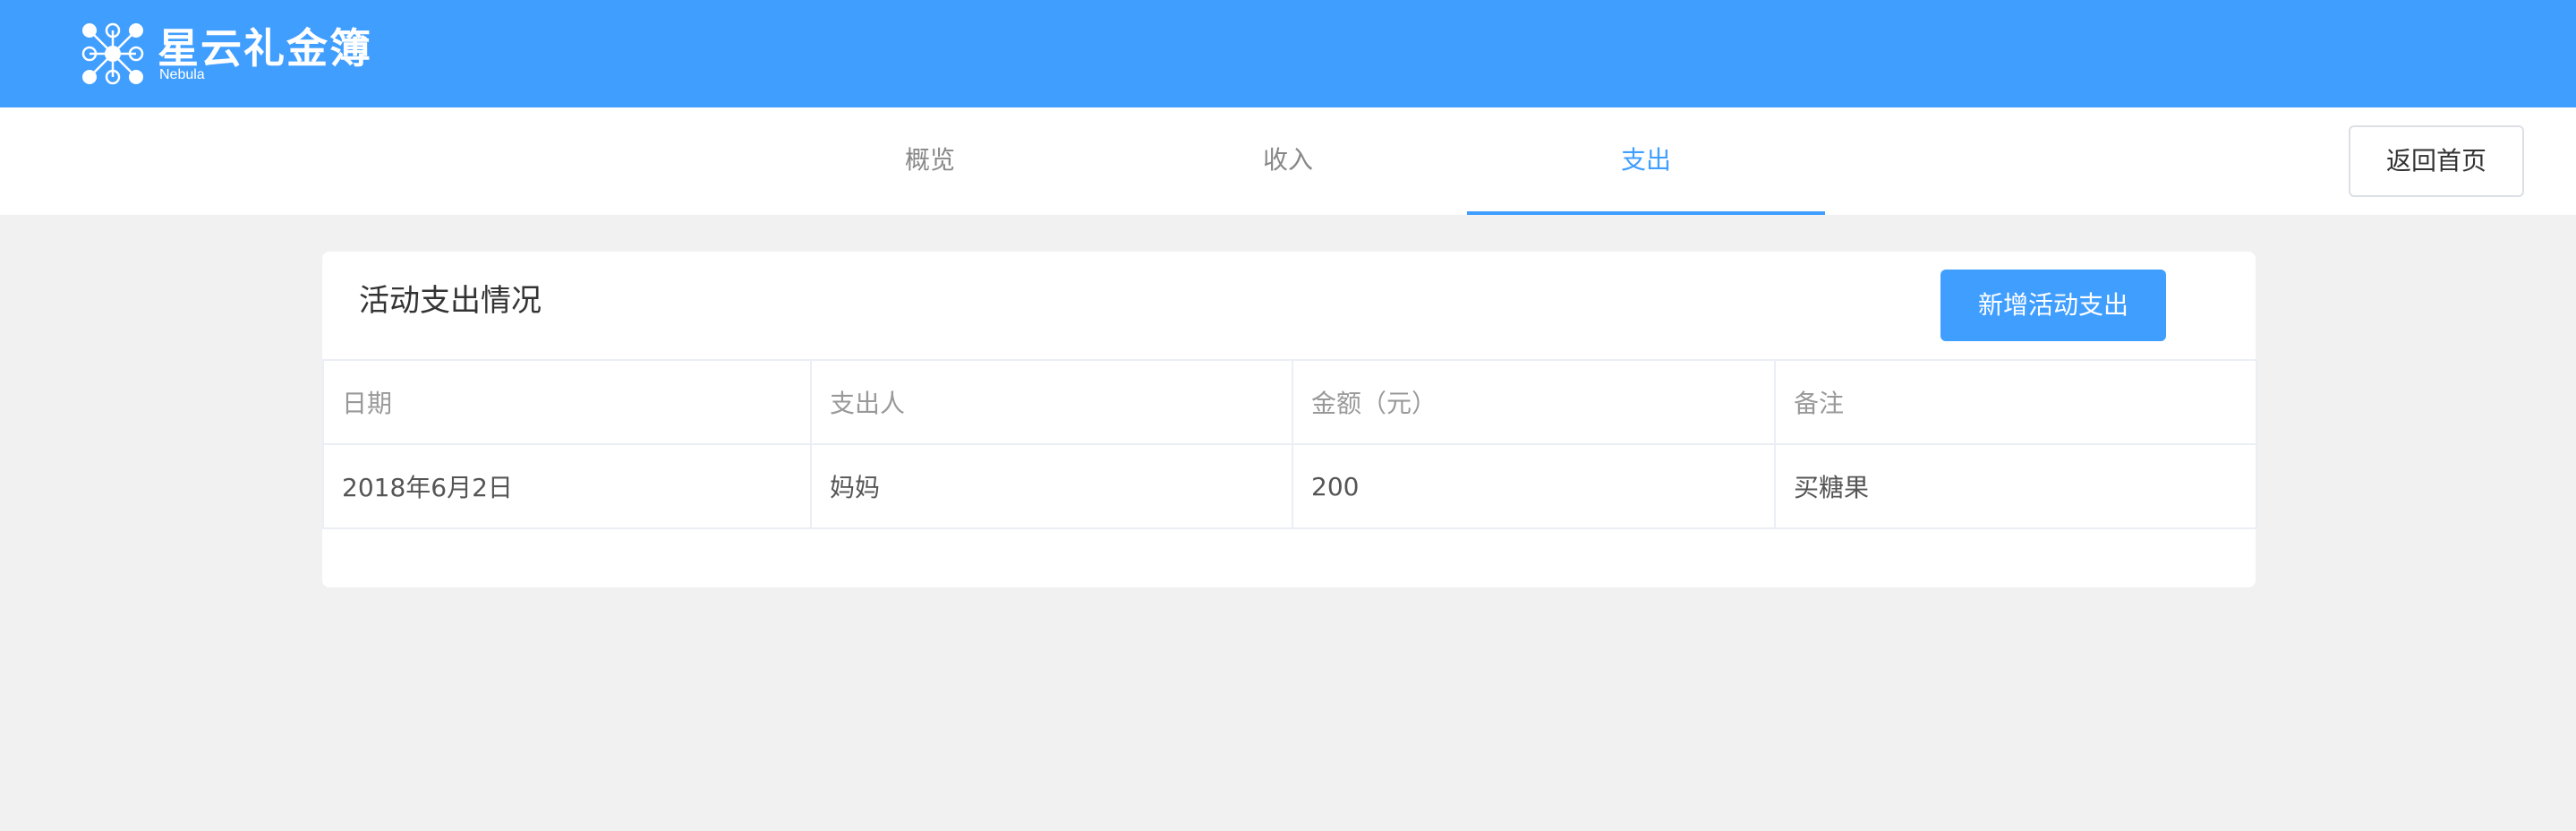 The width and height of the screenshot is (2576, 831). Describe the element at coordinates (112, 53) in the screenshot. I see `nebula-logo-icon` at that location.